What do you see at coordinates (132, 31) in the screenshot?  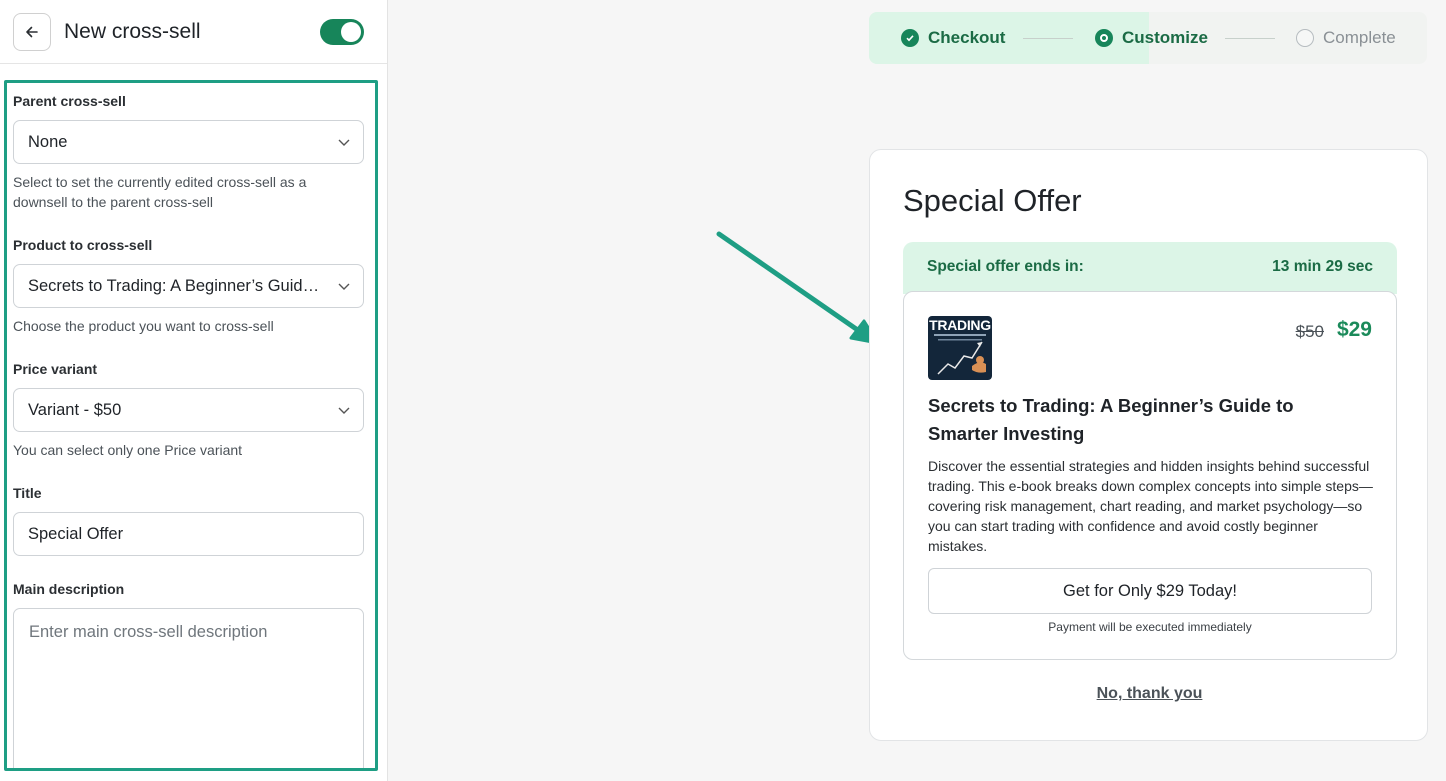 I see `page-title: New cross-sell` at bounding box center [132, 31].